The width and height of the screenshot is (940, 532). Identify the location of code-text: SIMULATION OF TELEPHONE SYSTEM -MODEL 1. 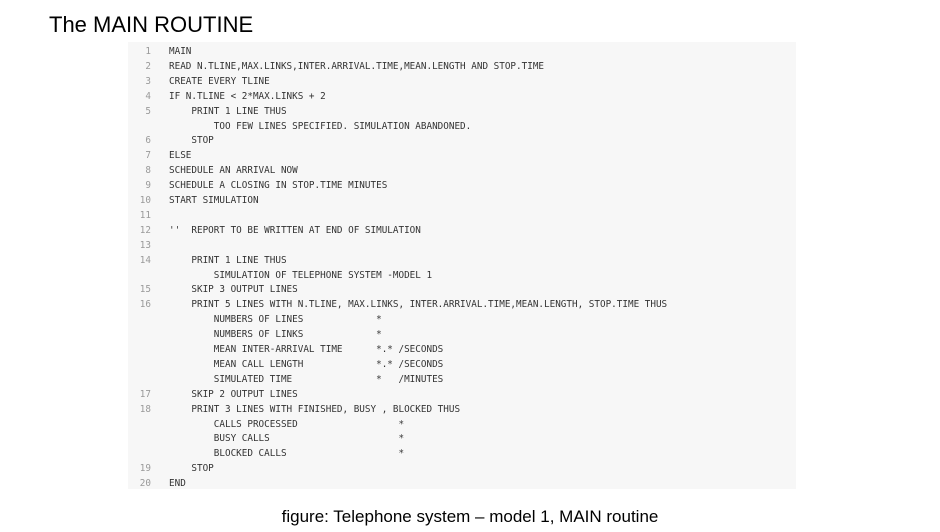
(301, 275).